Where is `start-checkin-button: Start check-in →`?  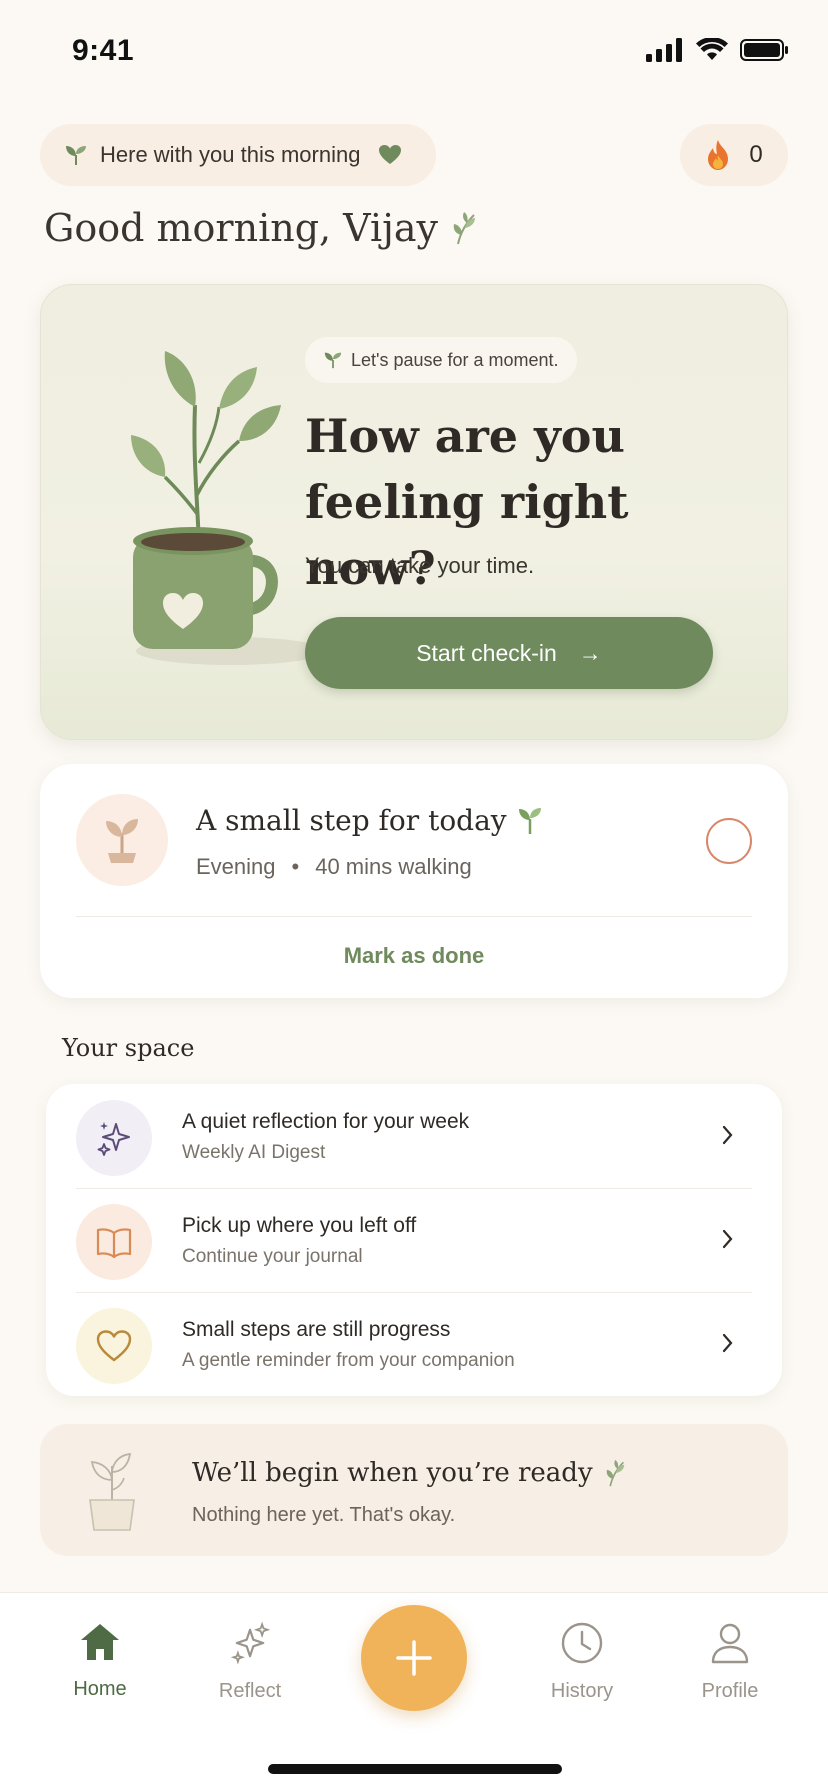
start-checkin-button: Start check-in → is located at coordinates (509, 653).